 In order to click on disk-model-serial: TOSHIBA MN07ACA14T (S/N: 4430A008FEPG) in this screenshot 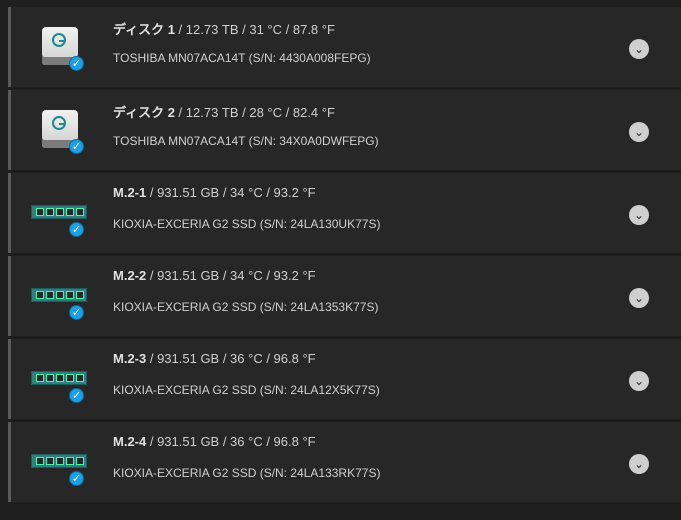, I will do `click(242, 58)`.